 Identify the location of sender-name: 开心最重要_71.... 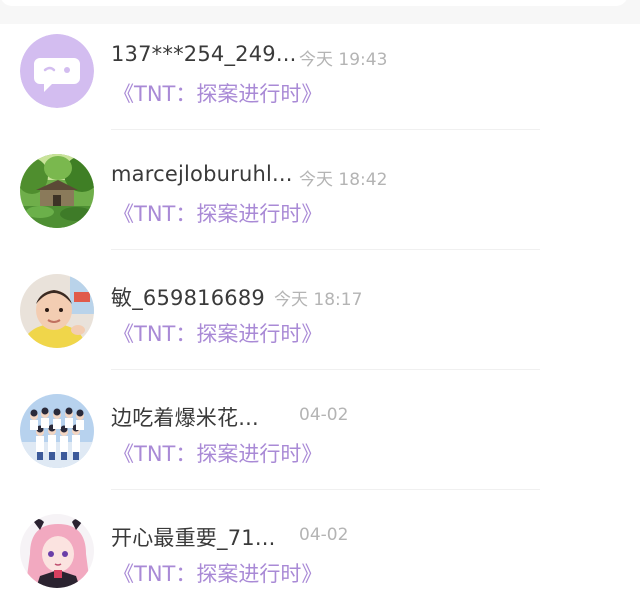
(193, 538).